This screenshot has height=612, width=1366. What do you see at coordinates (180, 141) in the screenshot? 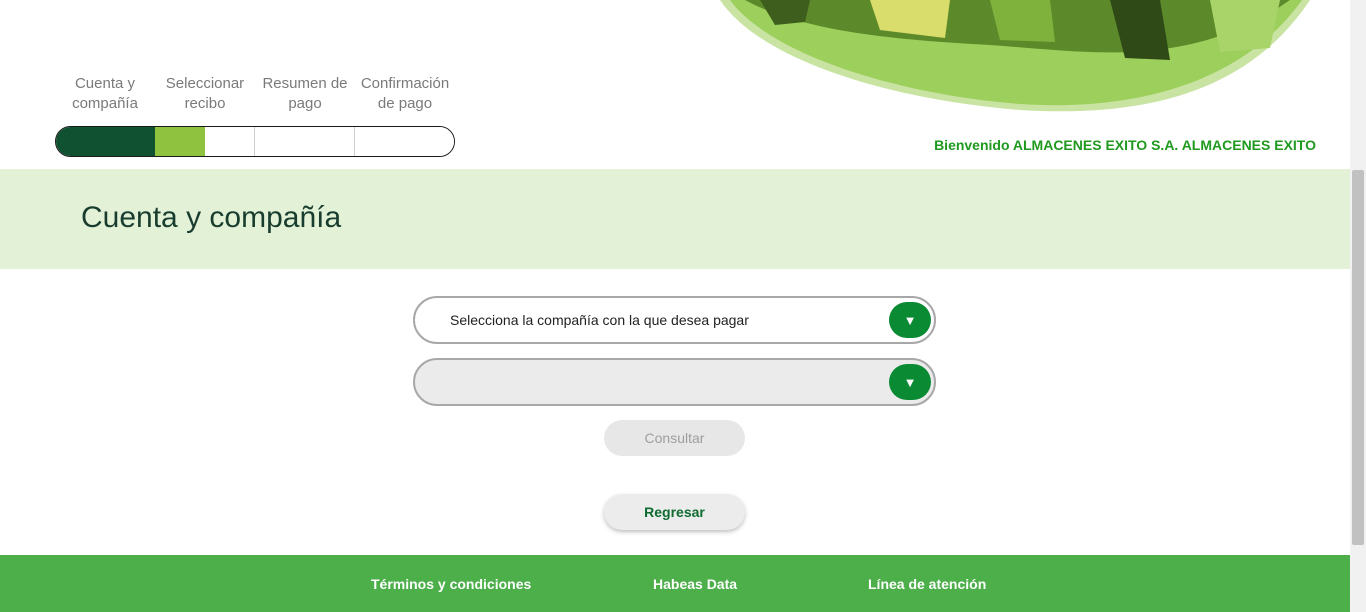
I see `progress-segment-active` at bounding box center [180, 141].